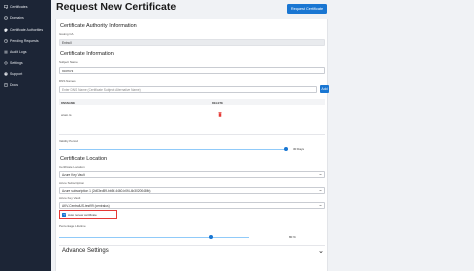 This screenshot has width=474, height=271. I want to click on sidebar-item-label: Certificates, so click(19, 7).